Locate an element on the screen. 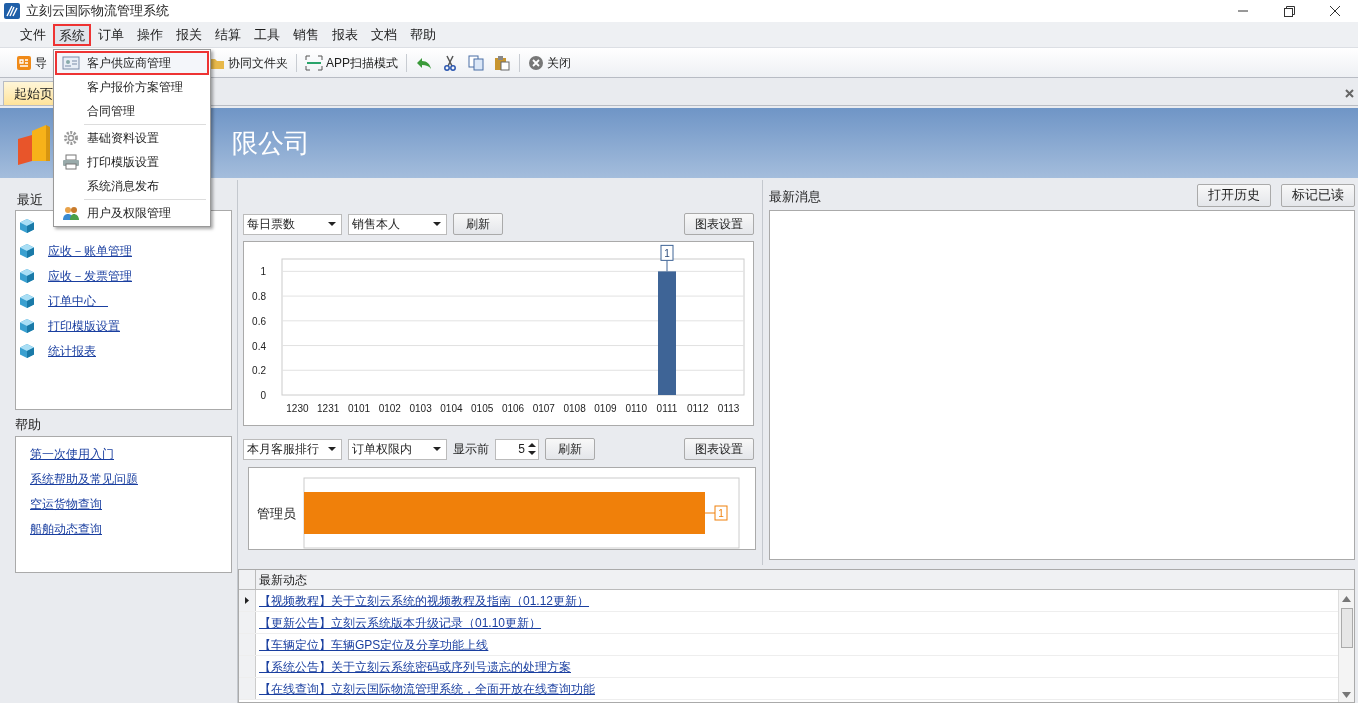  recent-link: 打印模版设置 is located at coordinates (84, 325).